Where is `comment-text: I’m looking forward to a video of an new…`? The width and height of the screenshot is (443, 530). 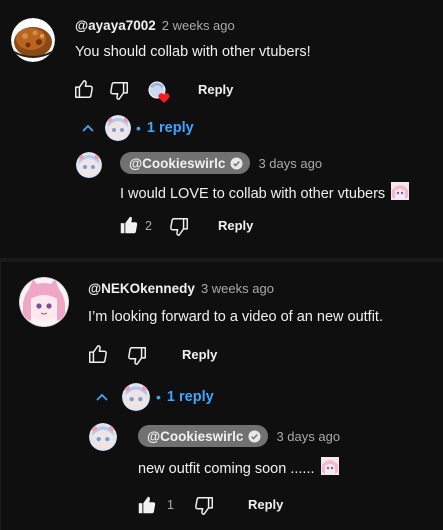 comment-text: I’m looking forward to a video of an new… is located at coordinates (235, 317).